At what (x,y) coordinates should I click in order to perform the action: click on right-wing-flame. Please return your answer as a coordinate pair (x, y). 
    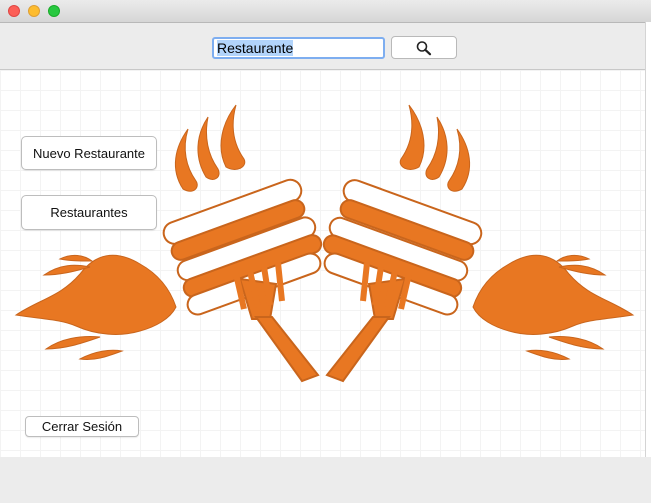
    Looking at the image, I should click on (553, 294).